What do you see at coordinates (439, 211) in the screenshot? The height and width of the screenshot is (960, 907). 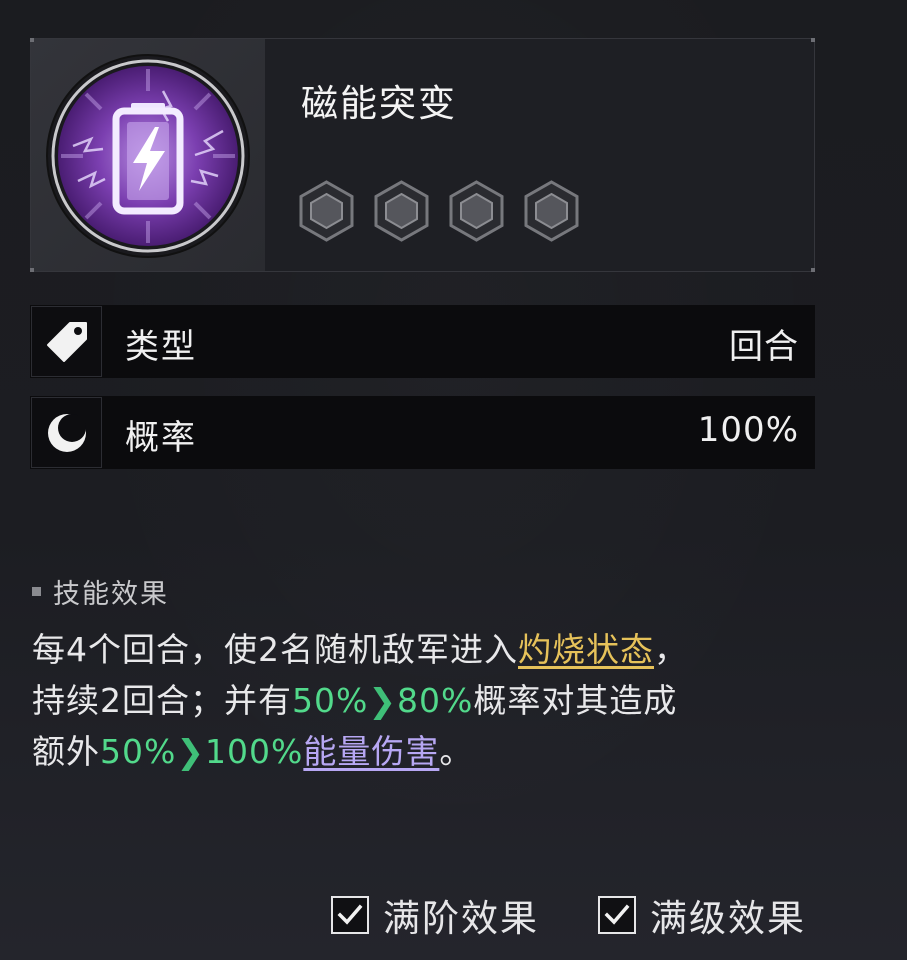 I see `skill-rank-stars` at bounding box center [439, 211].